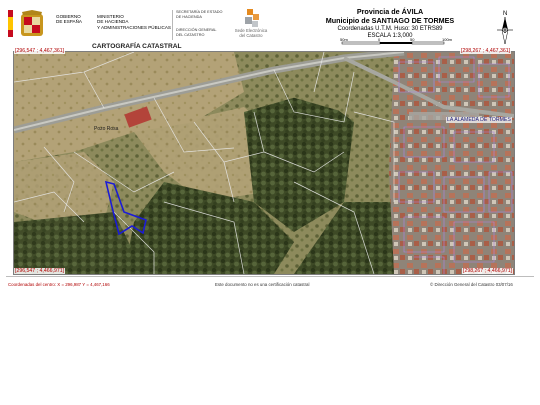  I want to click on cartografia-heading: CARTOGRAFÍA CATASTRAL, so click(137, 46).